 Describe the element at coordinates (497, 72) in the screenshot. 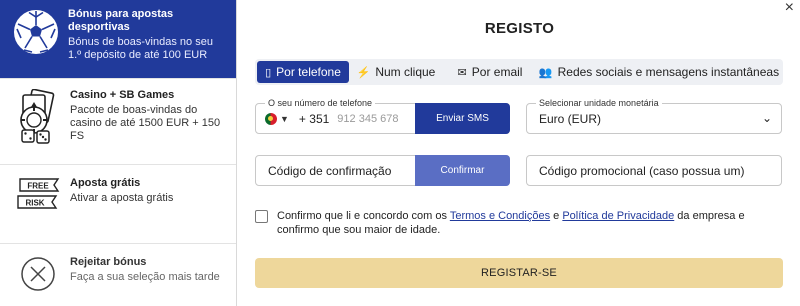

I see `tab-label: Por email` at that location.